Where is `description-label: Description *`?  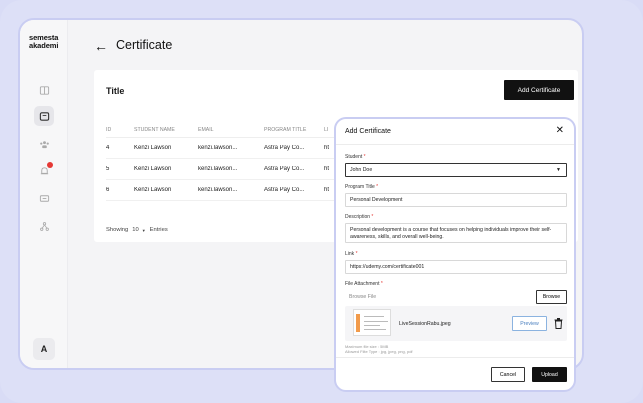 description-label: Description * is located at coordinates (359, 217).